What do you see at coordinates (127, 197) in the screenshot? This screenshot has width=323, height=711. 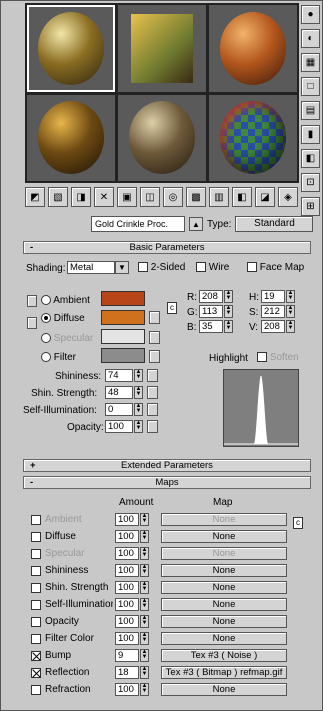 I see `make-copy-icon: ▣` at bounding box center [127, 197].